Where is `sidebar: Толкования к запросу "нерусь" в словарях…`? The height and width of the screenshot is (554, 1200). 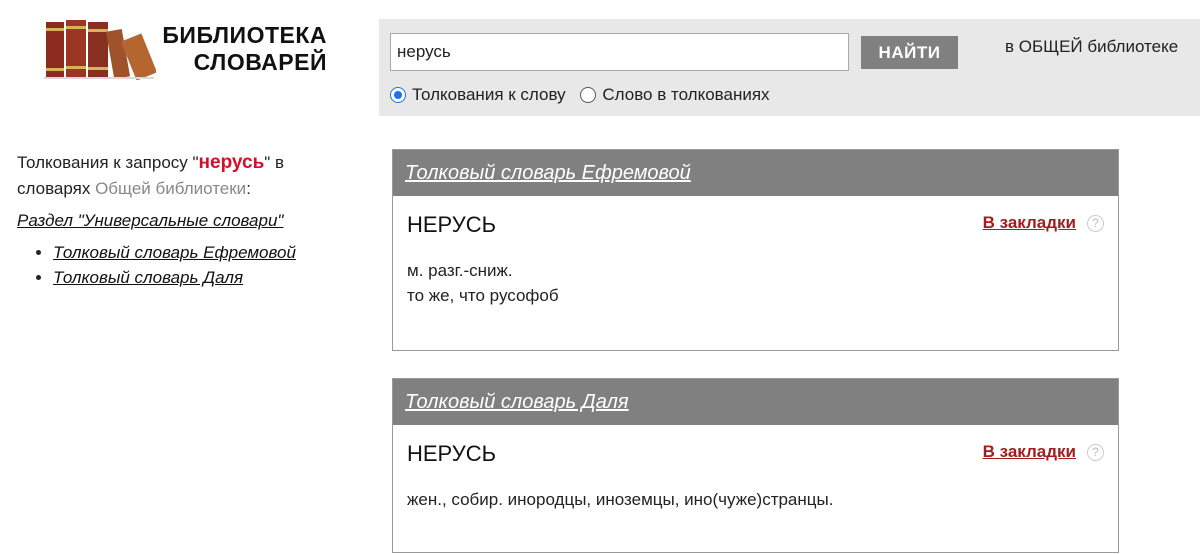
sidebar: Толкования к запросу "нерусь" в словарях… is located at coordinates (182, 220).